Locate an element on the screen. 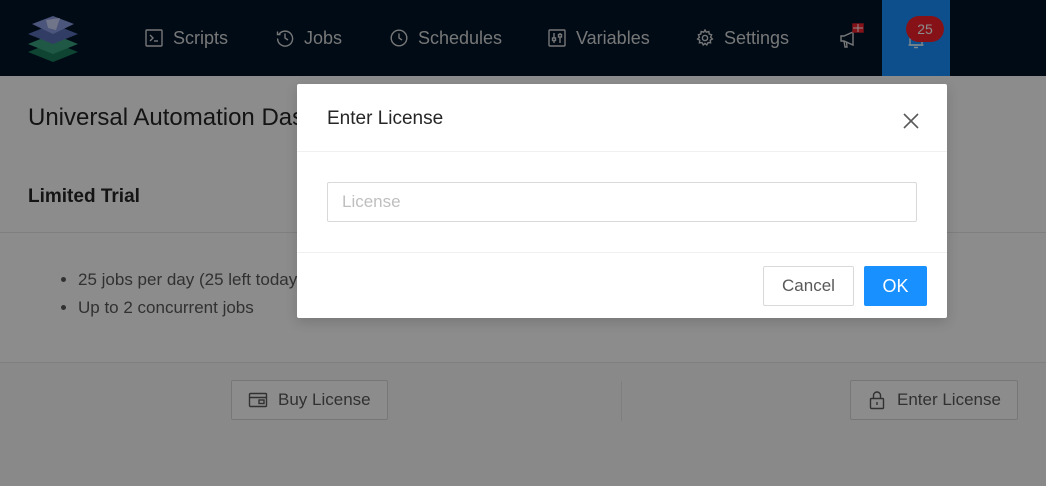 The image size is (1046, 486). ok-button: OK is located at coordinates (895, 286).